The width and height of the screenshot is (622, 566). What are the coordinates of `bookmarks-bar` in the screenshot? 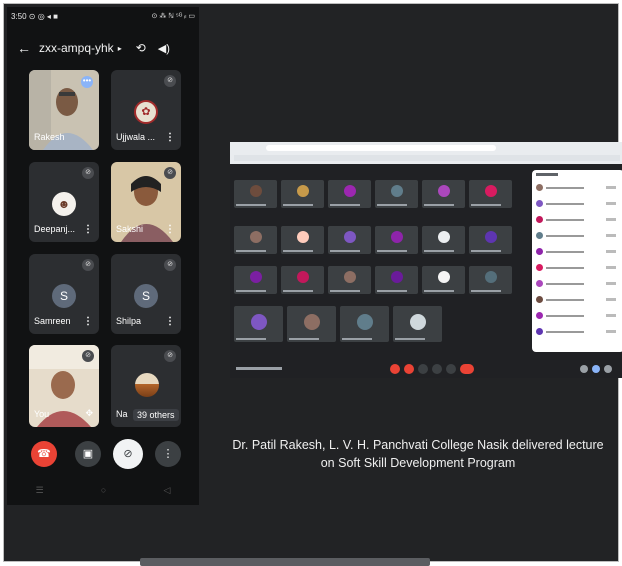 It's located at (427, 158).